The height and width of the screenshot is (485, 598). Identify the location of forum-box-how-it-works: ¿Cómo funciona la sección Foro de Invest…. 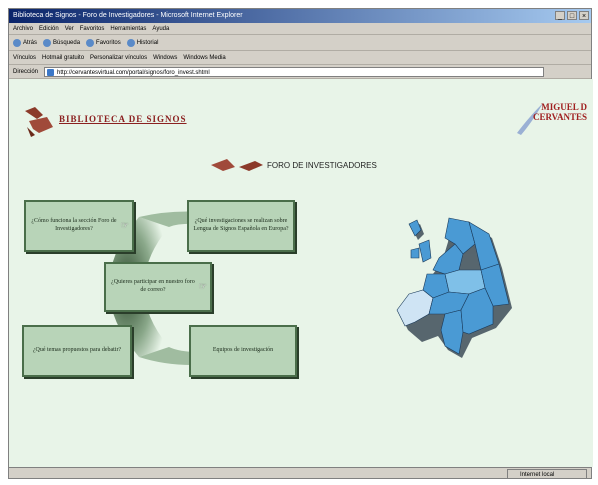
(79, 226).